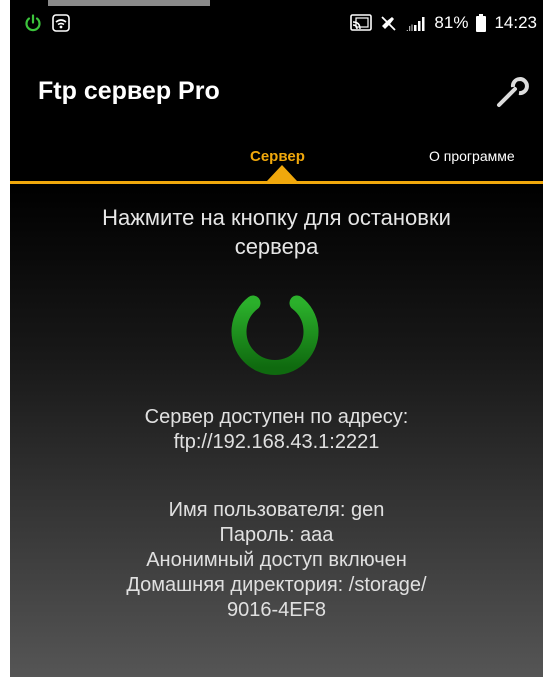  What do you see at coordinates (129, 91) in the screenshot?
I see `app-title: Ftp сервер Pro` at bounding box center [129, 91].